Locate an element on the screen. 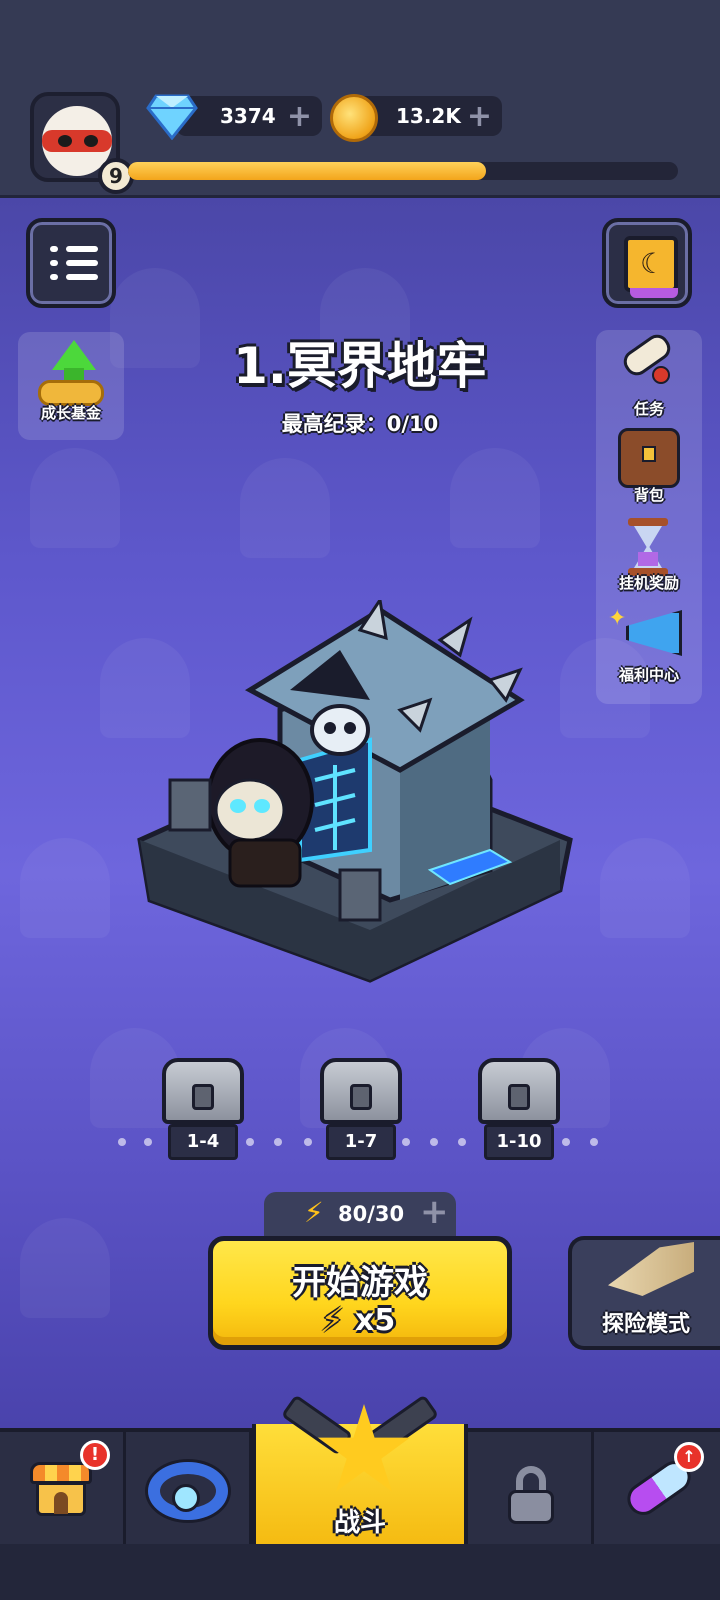  megaphone-icon is located at coordinates (654, 633).